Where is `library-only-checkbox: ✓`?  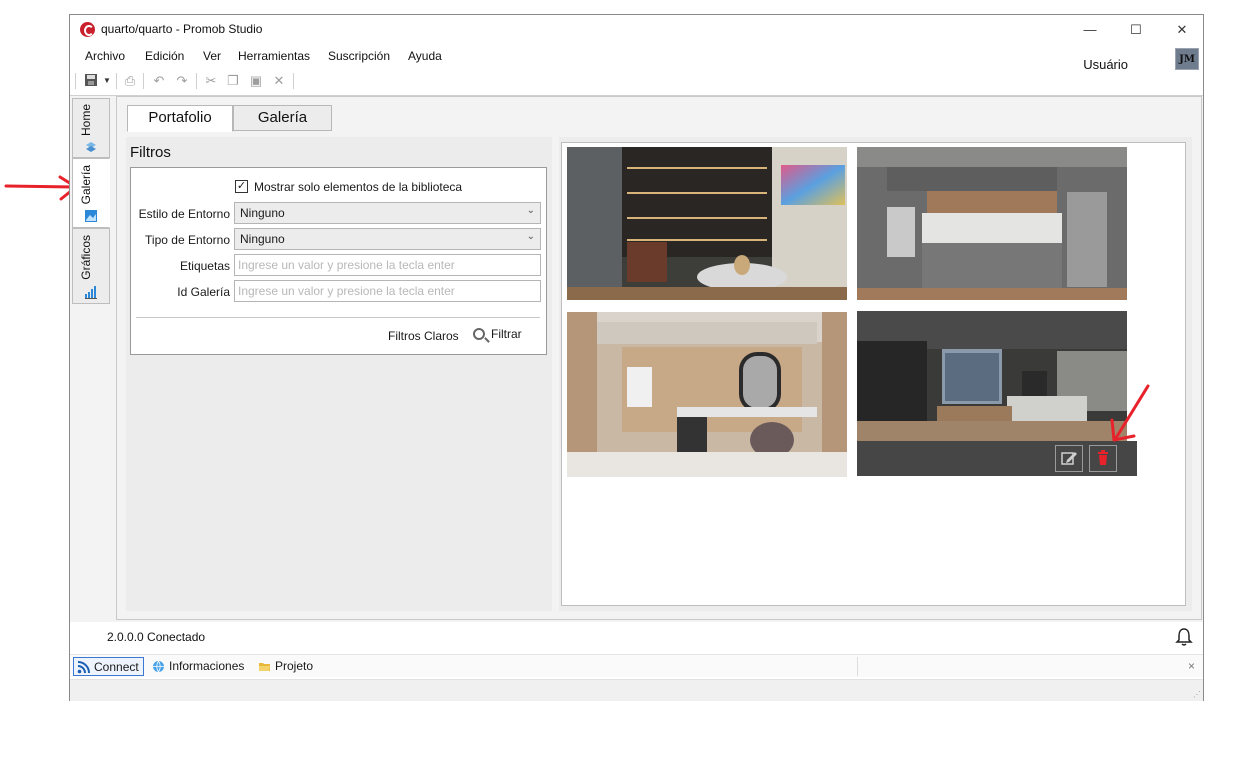 library-only-checkbox: ✓ is located at coordinates (241, 186).